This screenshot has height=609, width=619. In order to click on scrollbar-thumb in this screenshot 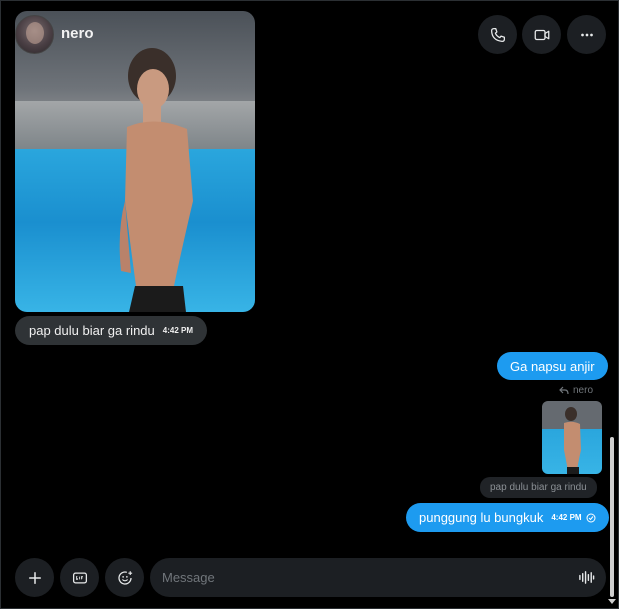, I will do `click(612, 517)`.